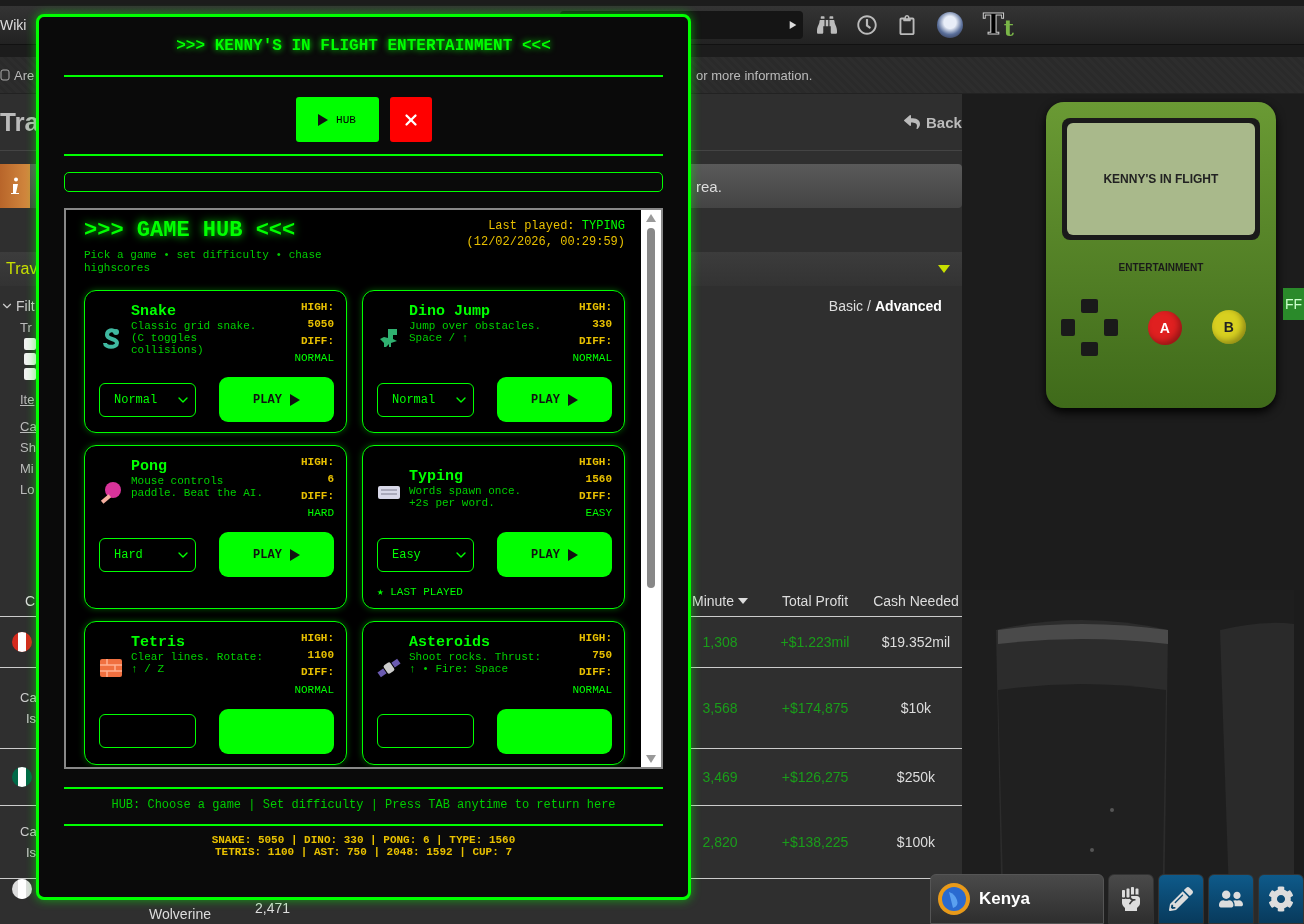  Describe the element at coordinates (466, 497) in the screenshot. I see `game-description: Words spawn once. +2s per word.` at that location.